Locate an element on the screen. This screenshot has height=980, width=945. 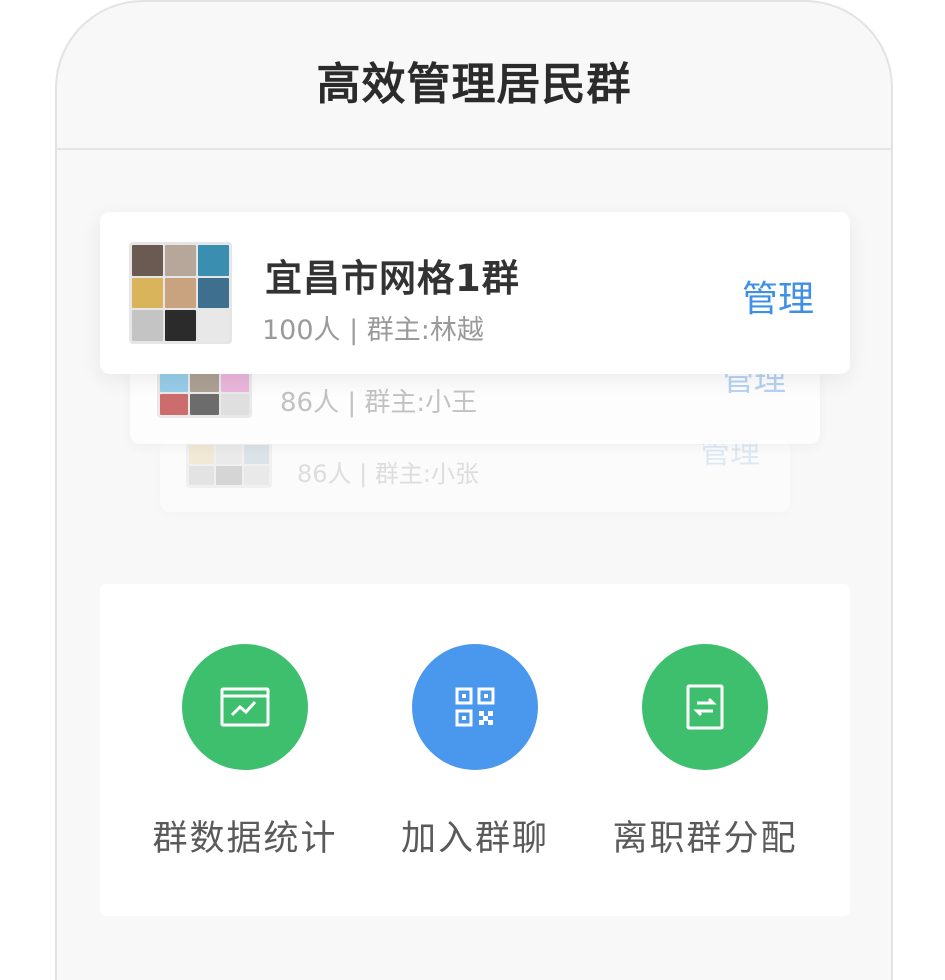
group-stats-button: 群数据统计 is located at coordinates (245, 752).